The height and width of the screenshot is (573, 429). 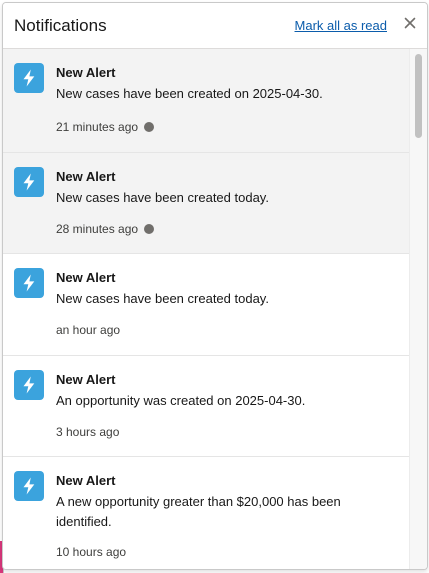 What do you see at coordinates (60, 25) in the screenshot?
I see `panel-title: Notifications` at bounding box center [60, 25].